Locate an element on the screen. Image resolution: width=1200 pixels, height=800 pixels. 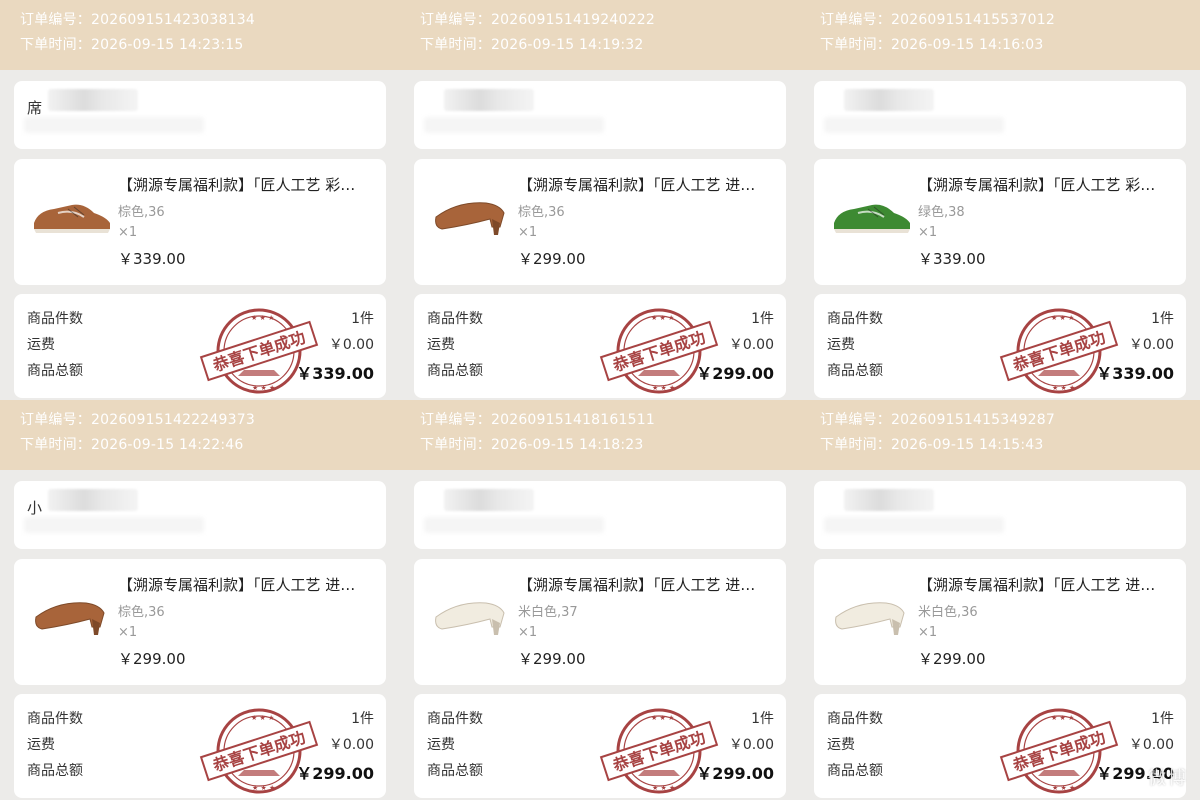
order-number: 20260915141534928​7 is located at coordinates (973, 420).